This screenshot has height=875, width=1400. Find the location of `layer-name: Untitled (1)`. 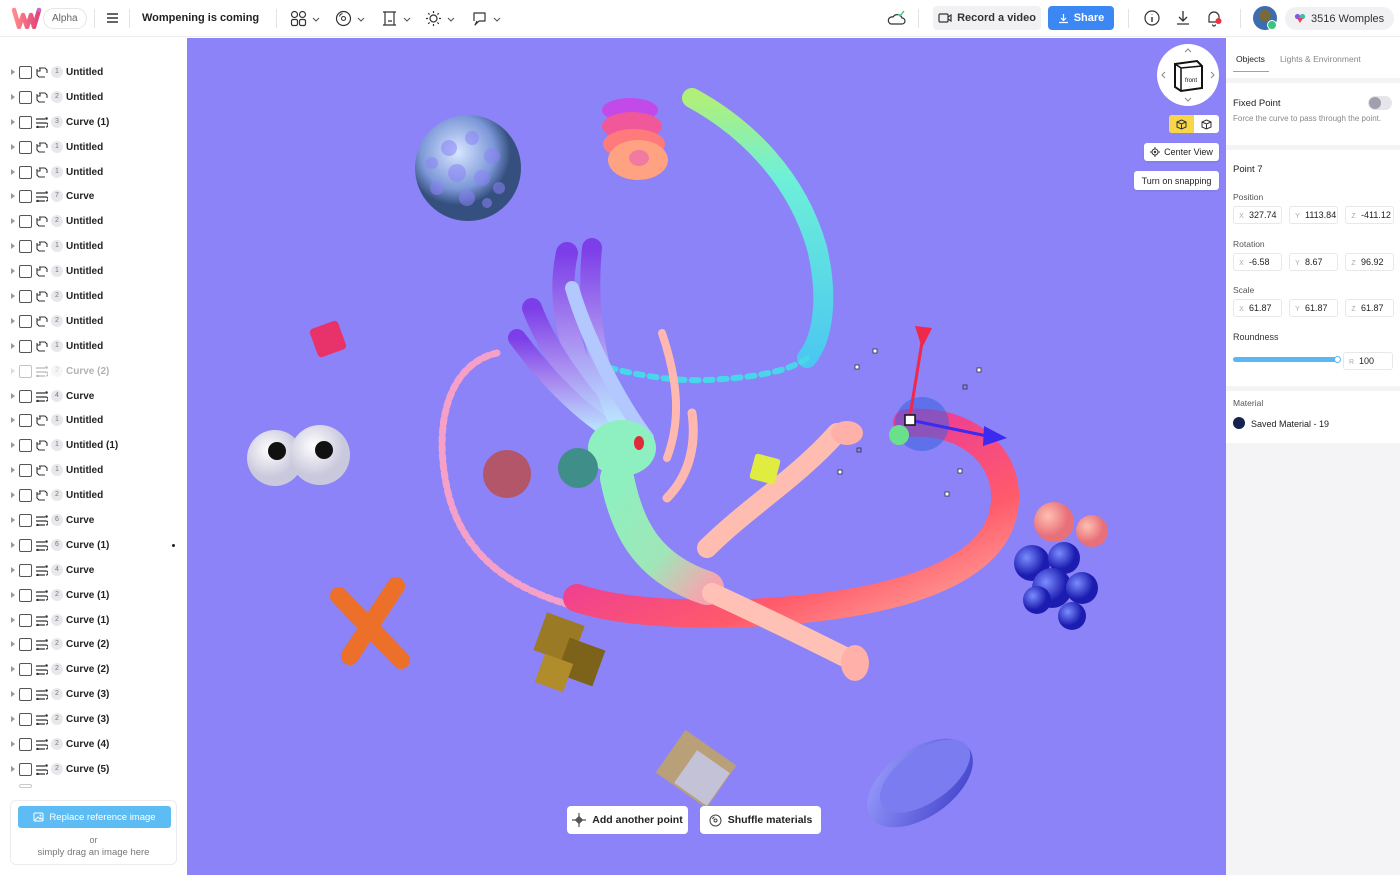

layer-name: Untitled (1) is located at coordinates (92, 445).